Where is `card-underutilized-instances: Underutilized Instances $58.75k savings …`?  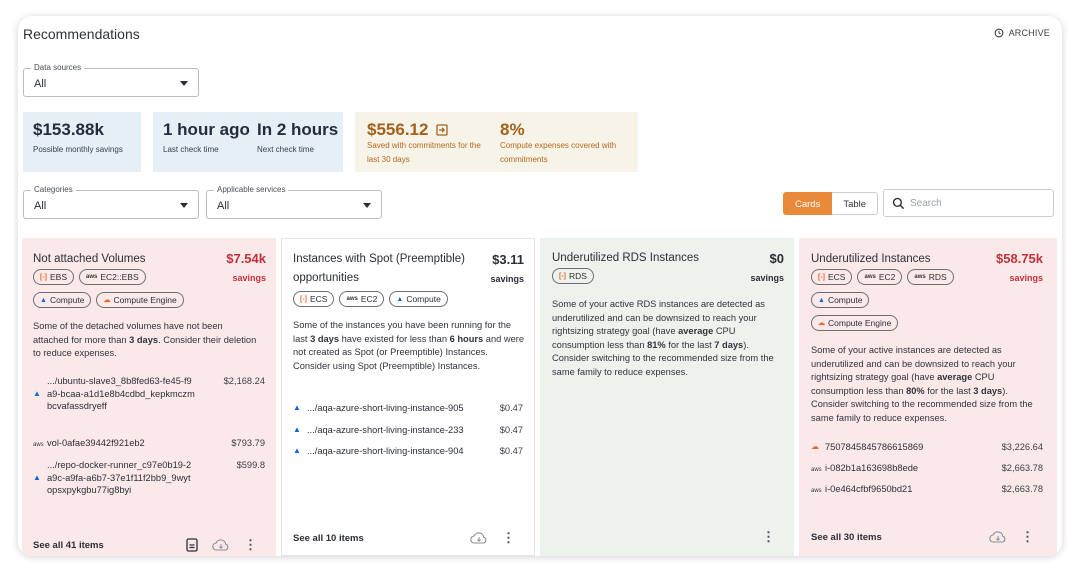
card-underutilized-instances: Underutilized Instances $58.75k savings … is located at coordinates (928, 397).